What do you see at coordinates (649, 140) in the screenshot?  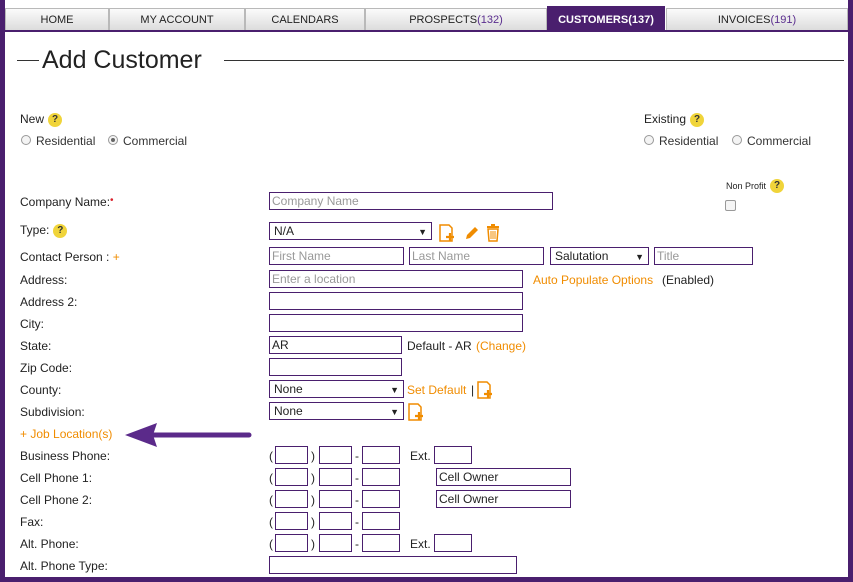 I see `existing-residential-radio` at bounding box center [649, 140].